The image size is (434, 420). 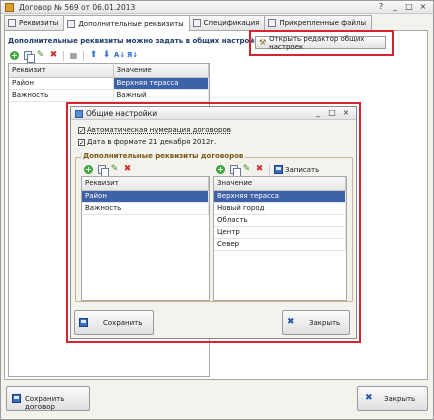 I want to click on save-contract-label: Сохранить договор, so click(x=45, y=403).